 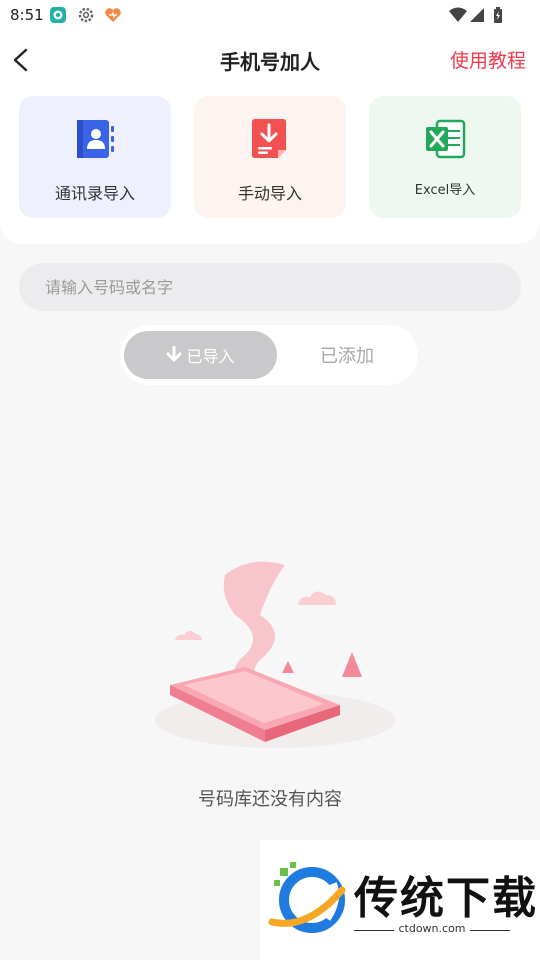 I want to click on manual-import-icon, so click(x=269, y=138).